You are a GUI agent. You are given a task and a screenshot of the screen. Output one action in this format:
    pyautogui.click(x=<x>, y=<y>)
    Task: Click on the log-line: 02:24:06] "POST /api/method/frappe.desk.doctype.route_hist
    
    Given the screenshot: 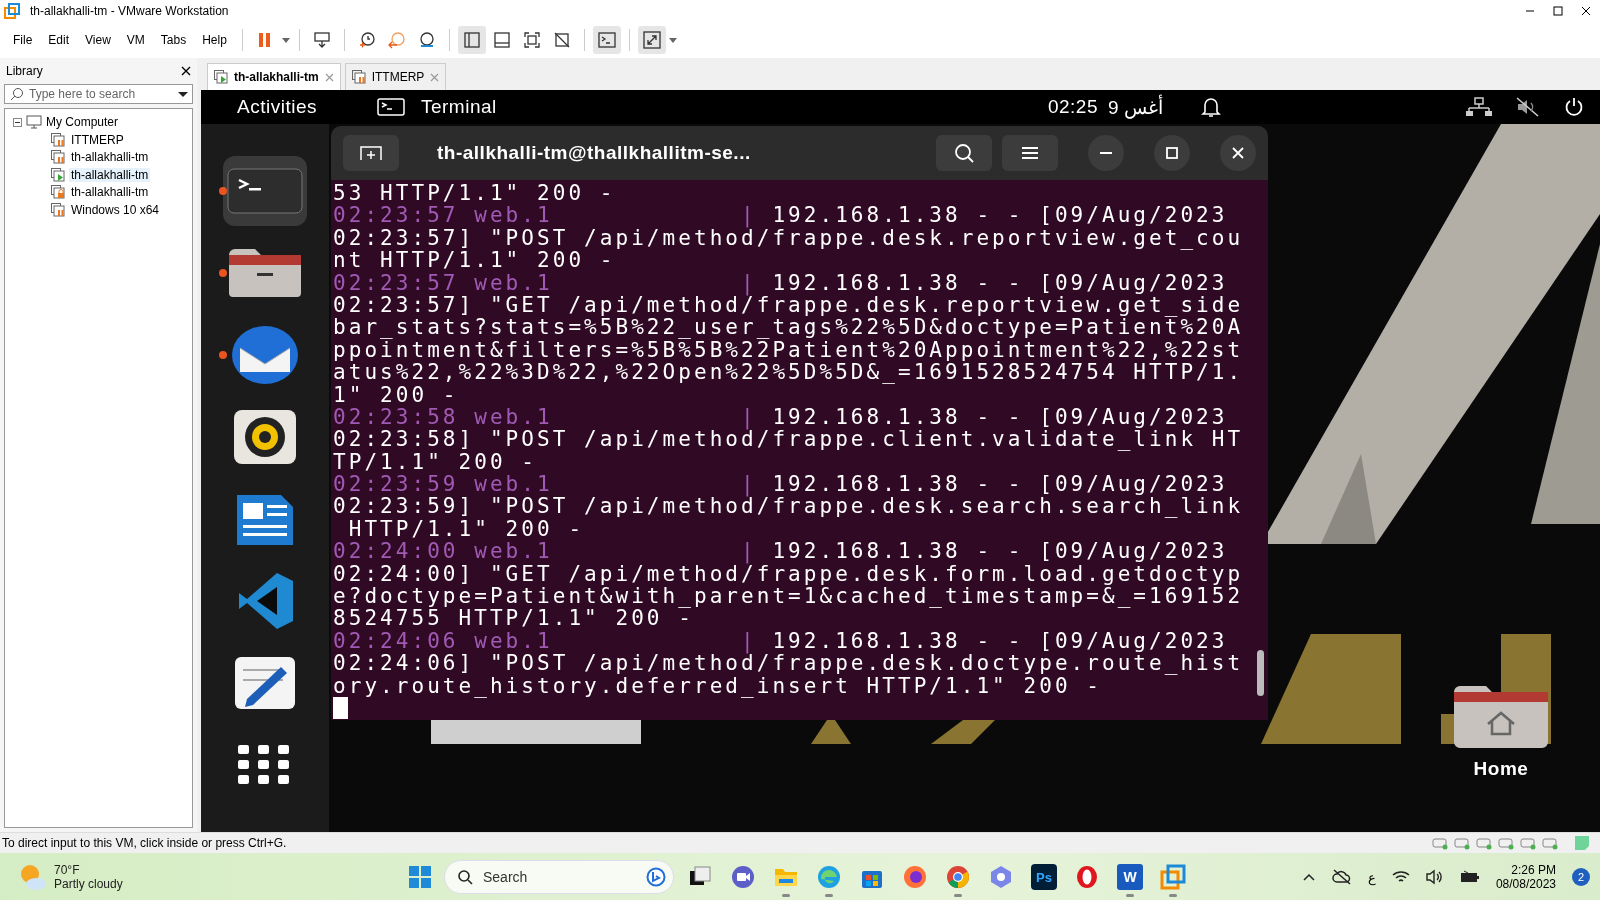 What is the action you would take?
    pyautogui.click(x=789, y=663)
    